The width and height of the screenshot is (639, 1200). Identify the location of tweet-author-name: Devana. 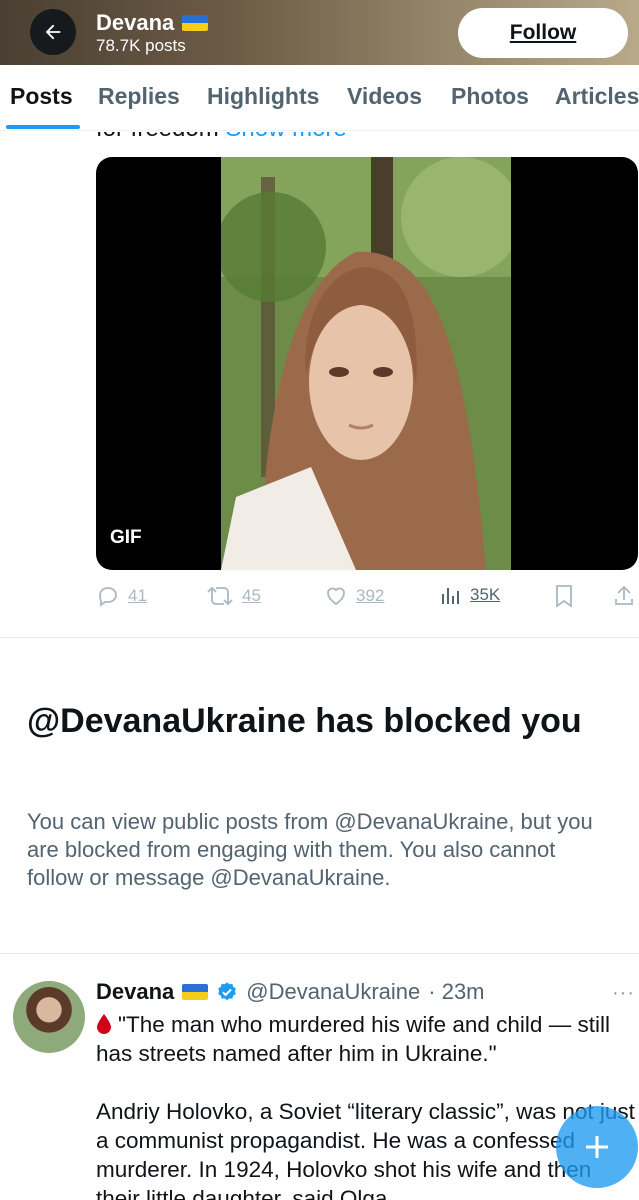
(135, 992).